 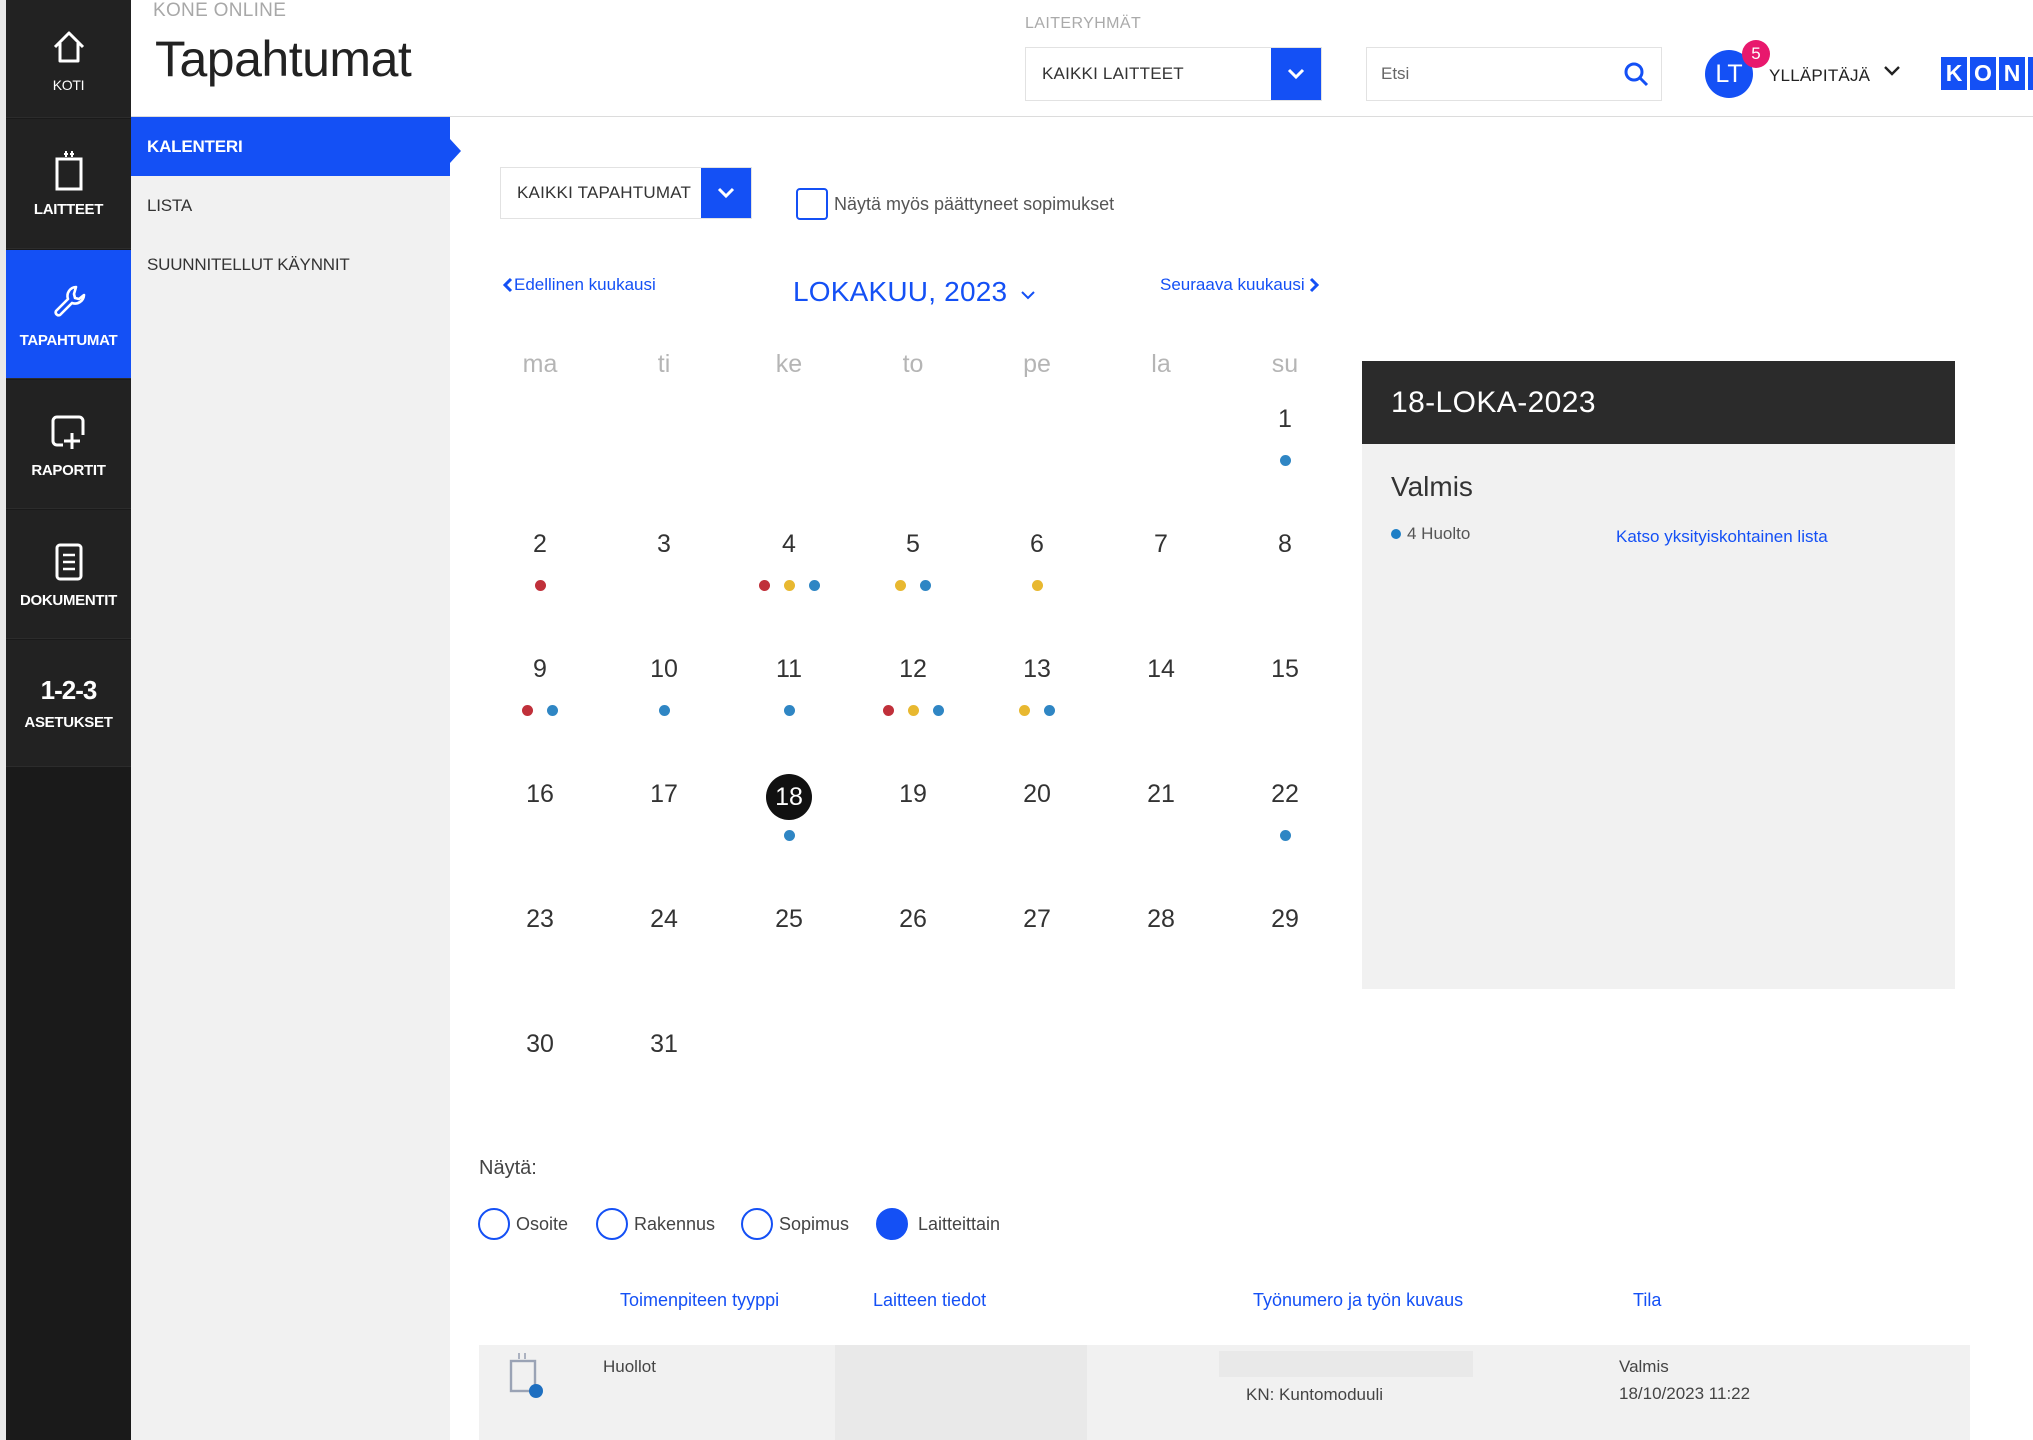 I want to click on detail-item: 4 Huolto, so click(x=1430, y=534).